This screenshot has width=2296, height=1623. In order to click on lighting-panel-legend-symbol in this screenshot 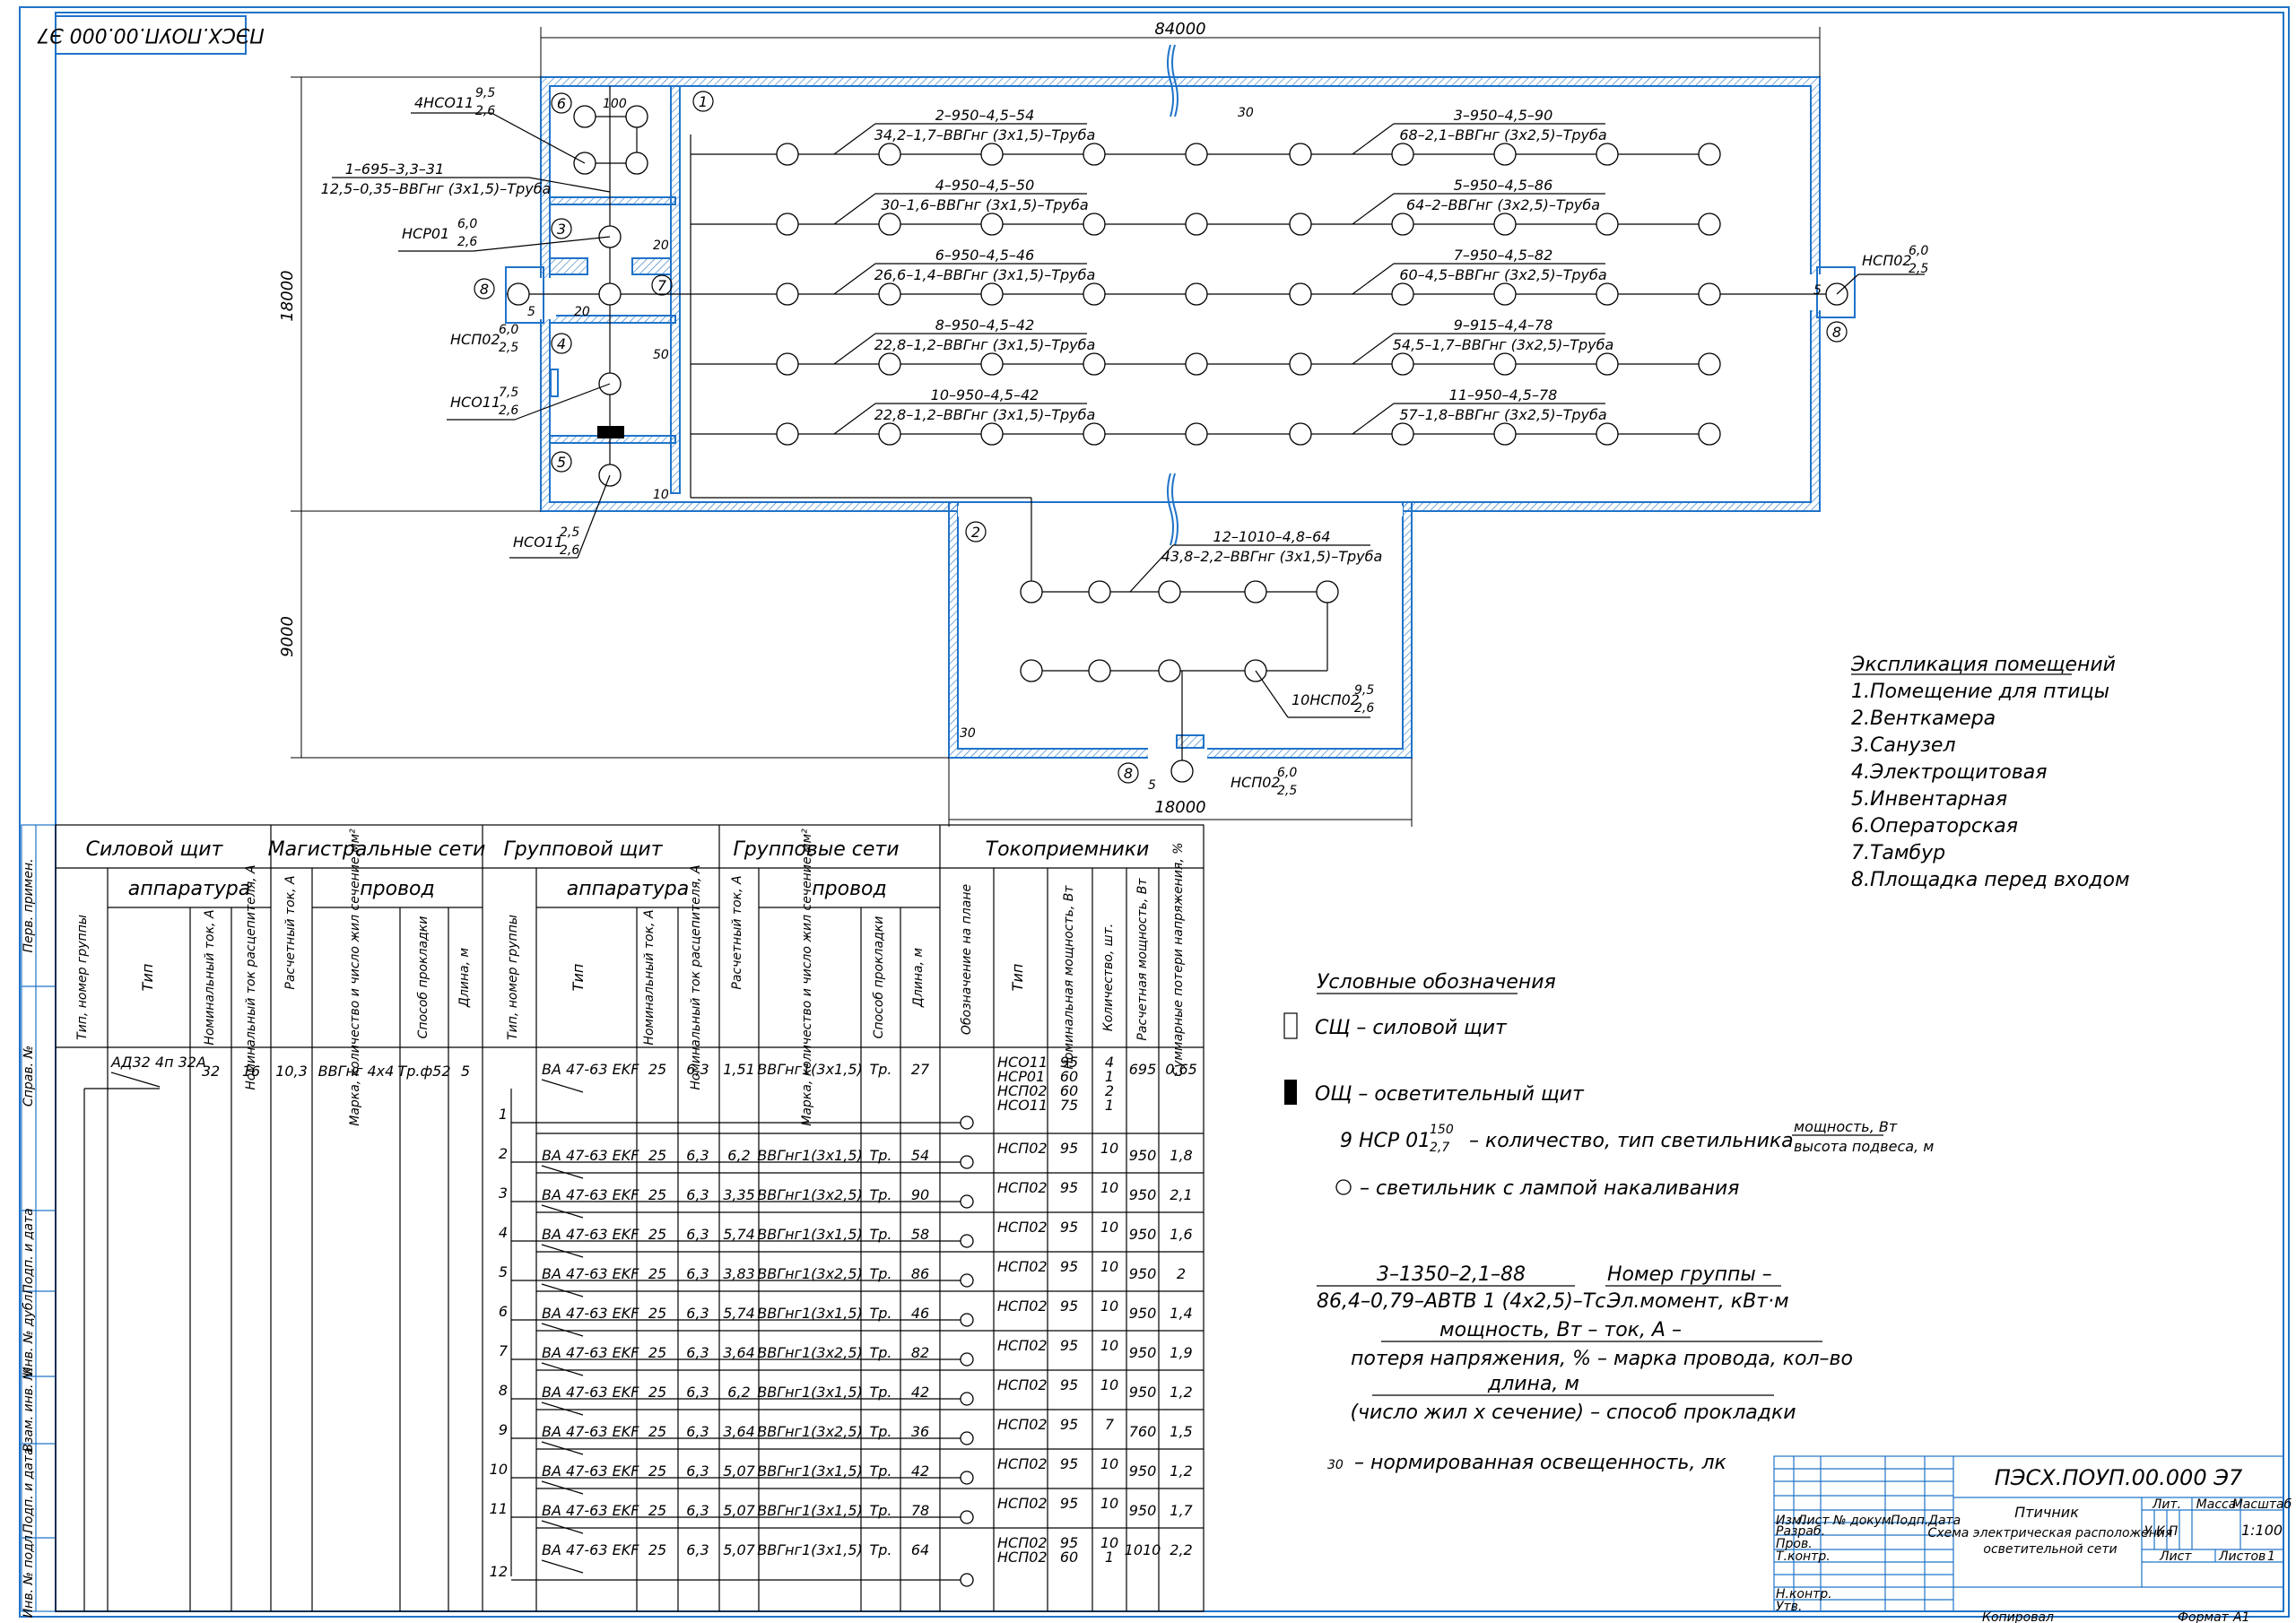, I will do `click(1290, 1092)`.